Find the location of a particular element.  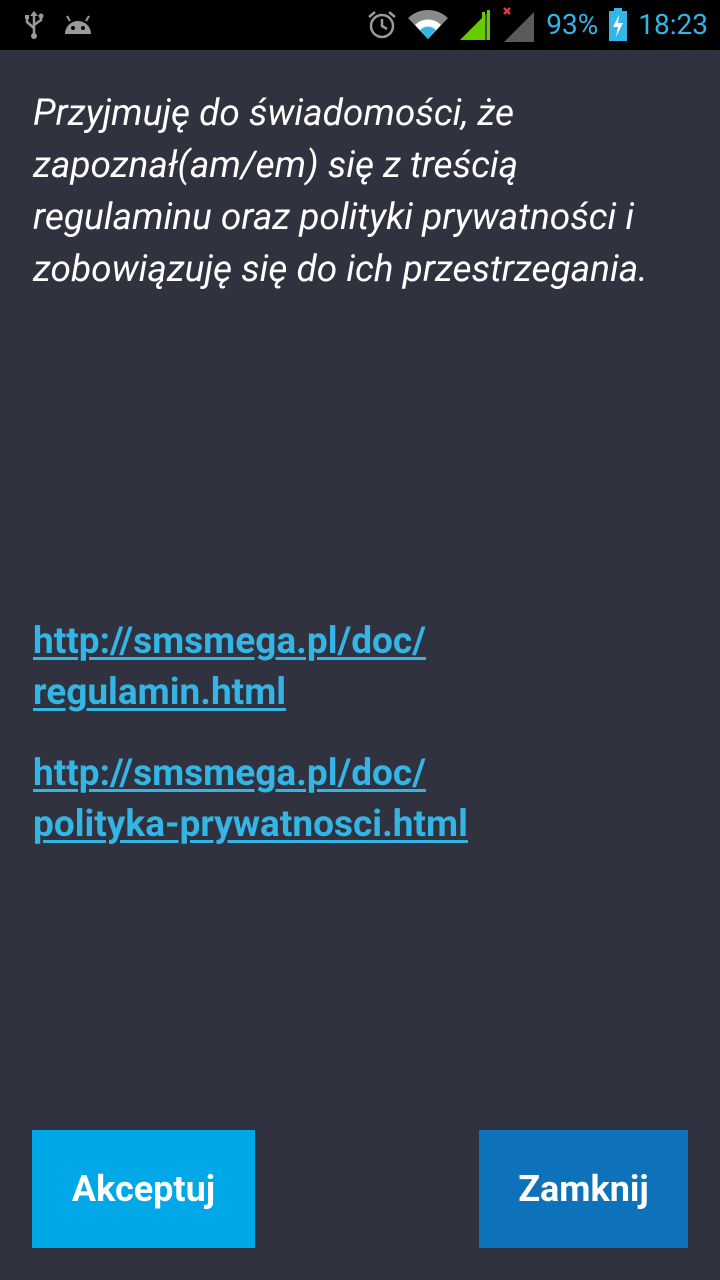

terms-link-line1: http://smsmega.pl/doc/ is located at coordinates (229, 641).